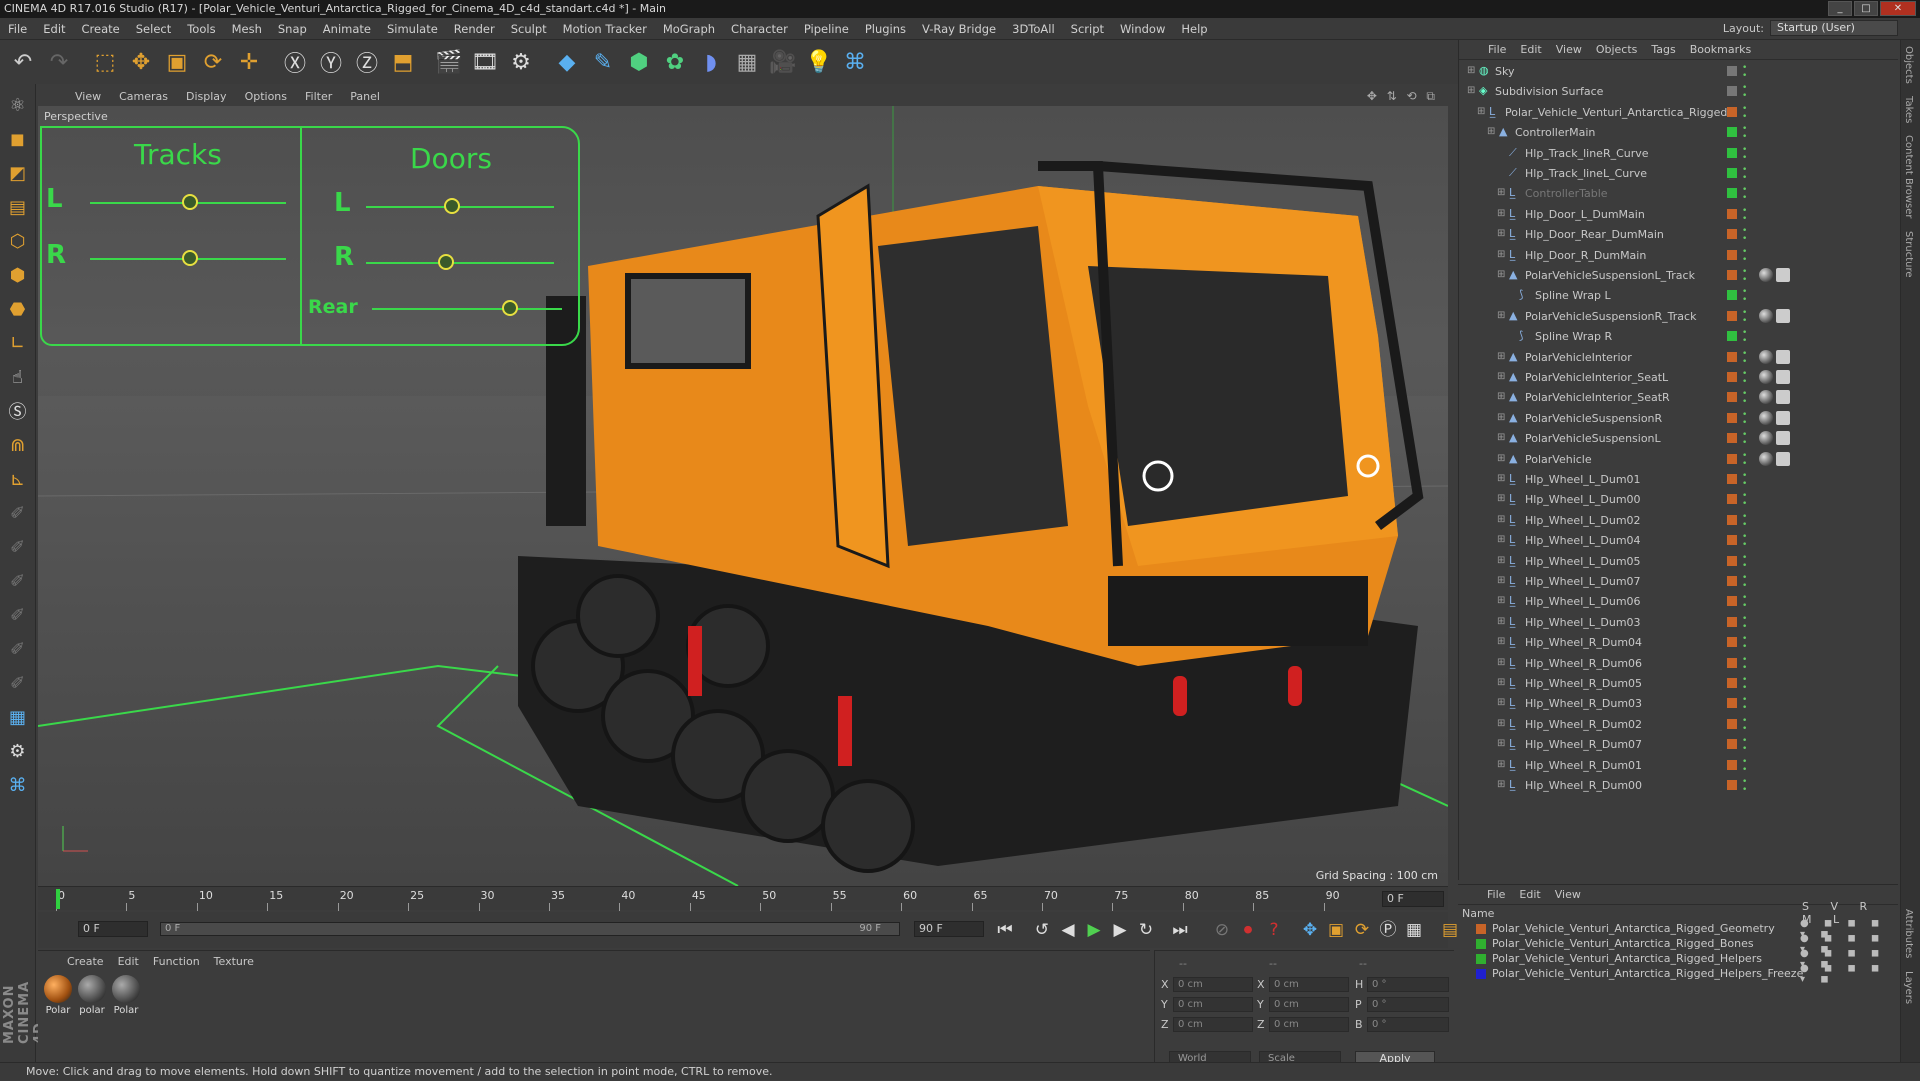 The image size is (1920, 1081). I want to click on object-row: ⊞ L̲ Hlp_Wheel_R_Dum02 • •, so click(1679, 725).